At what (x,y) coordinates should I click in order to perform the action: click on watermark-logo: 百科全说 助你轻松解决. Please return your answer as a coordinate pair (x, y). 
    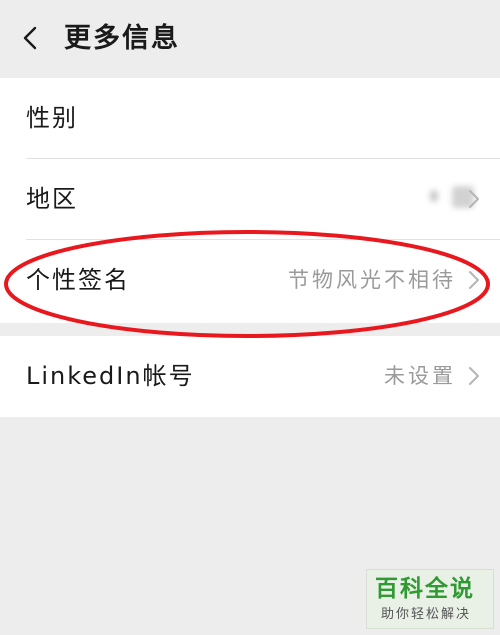
    Looking at the image, I should click on (430, 599).